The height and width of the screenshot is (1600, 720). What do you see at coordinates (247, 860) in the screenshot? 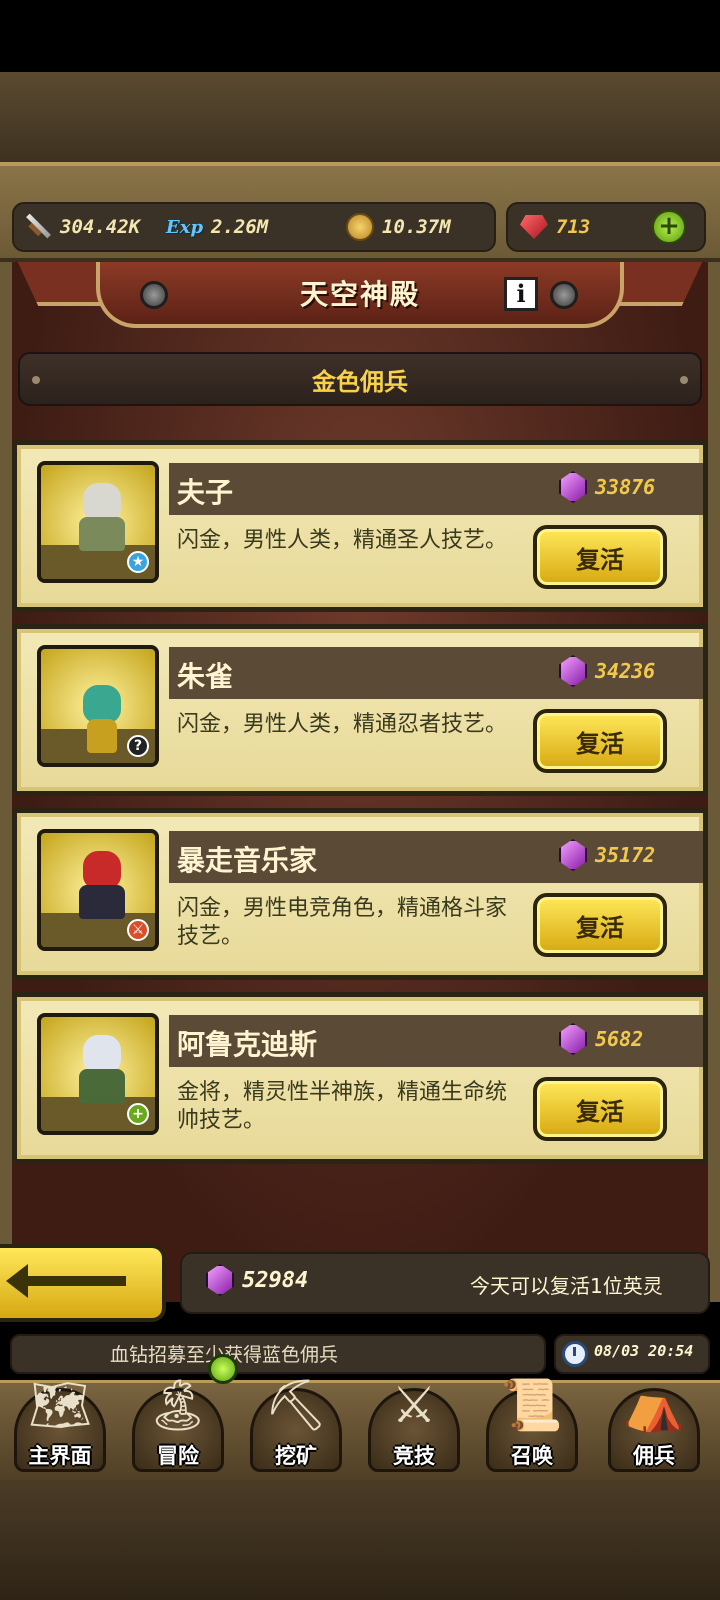
I see `hero-name: 暴走音乐家` at bounding box center [247, 860].